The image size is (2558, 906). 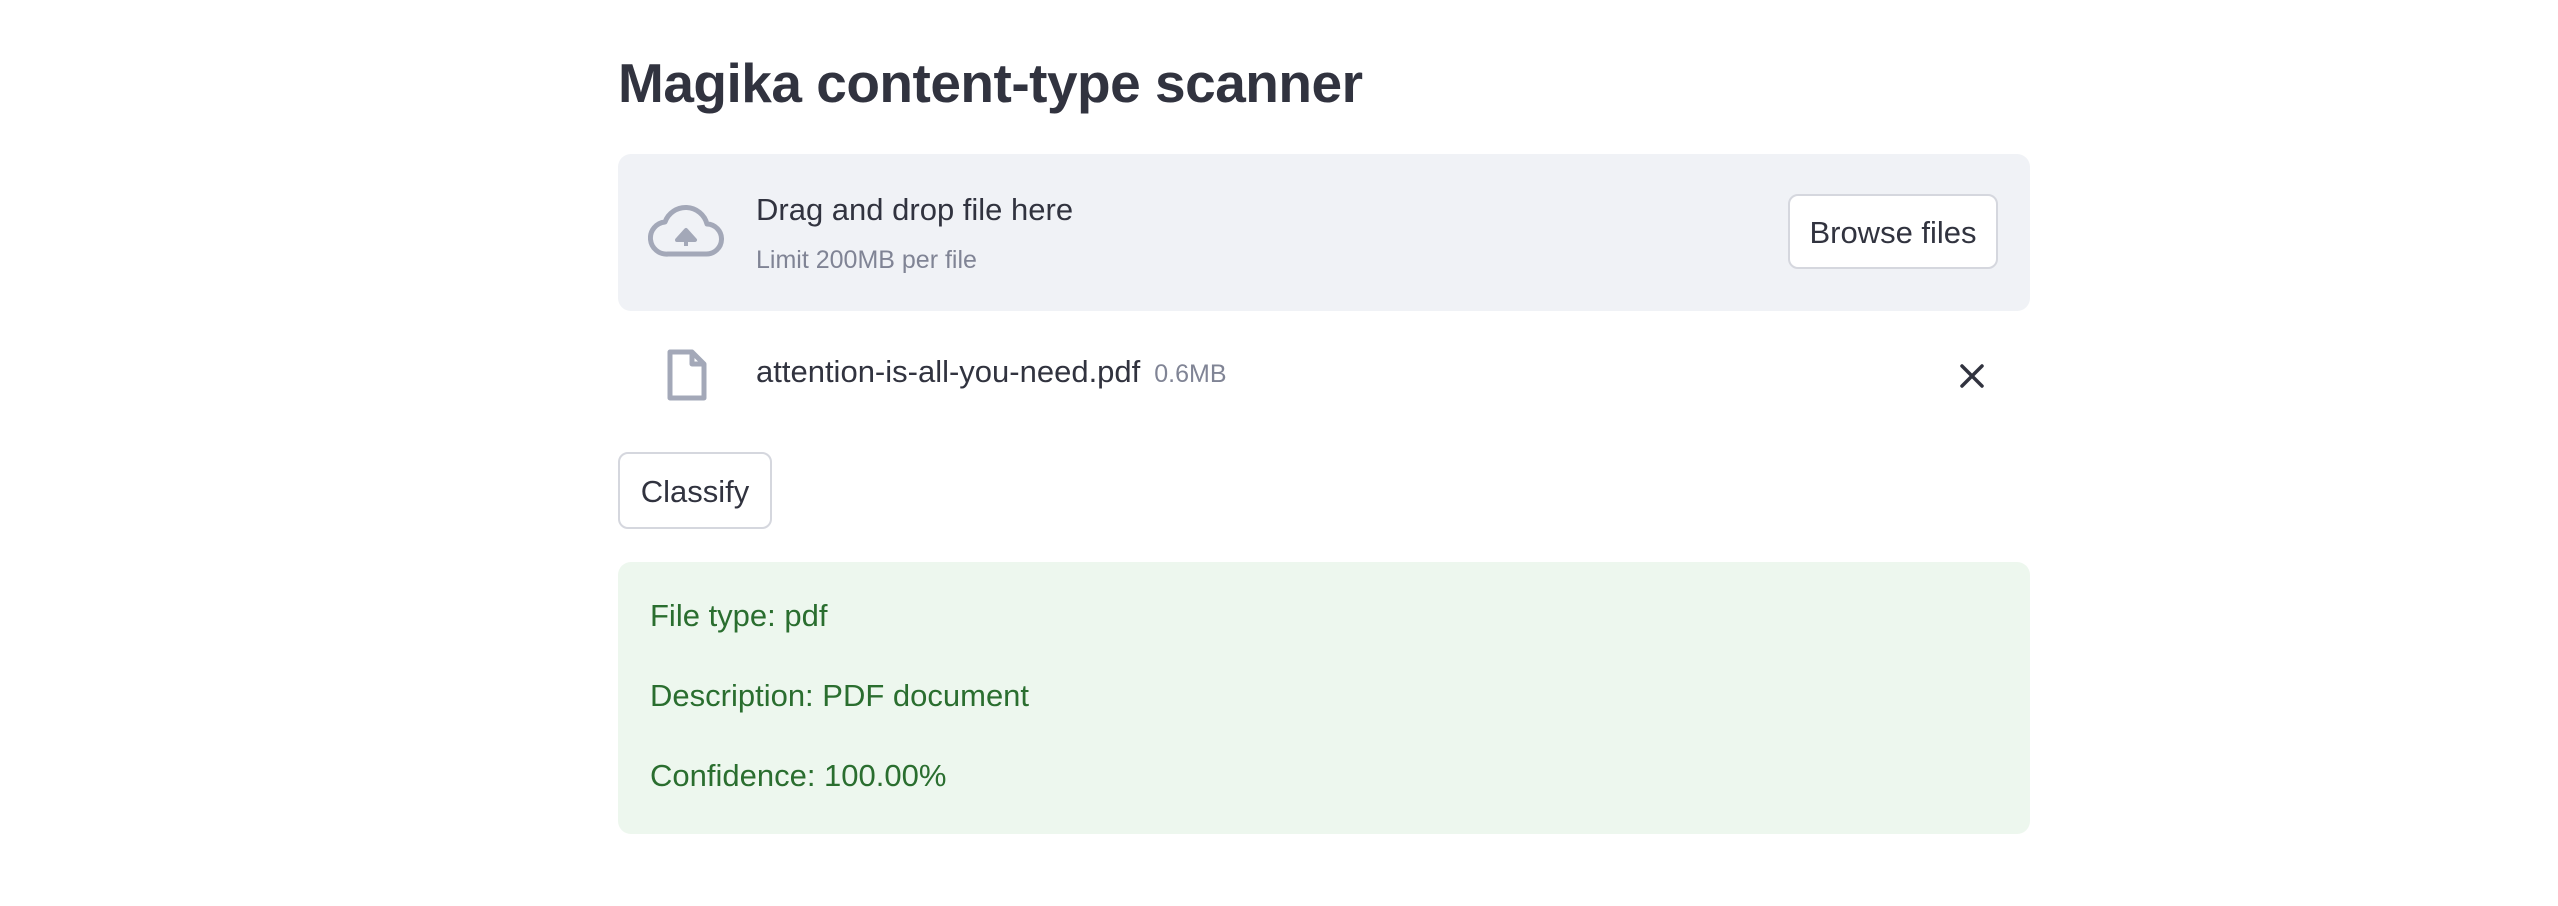 What do you see at coordinates (686, 232) in the screenshot?
I see `cloud-upload-icon` at bounding box center [686, 232].